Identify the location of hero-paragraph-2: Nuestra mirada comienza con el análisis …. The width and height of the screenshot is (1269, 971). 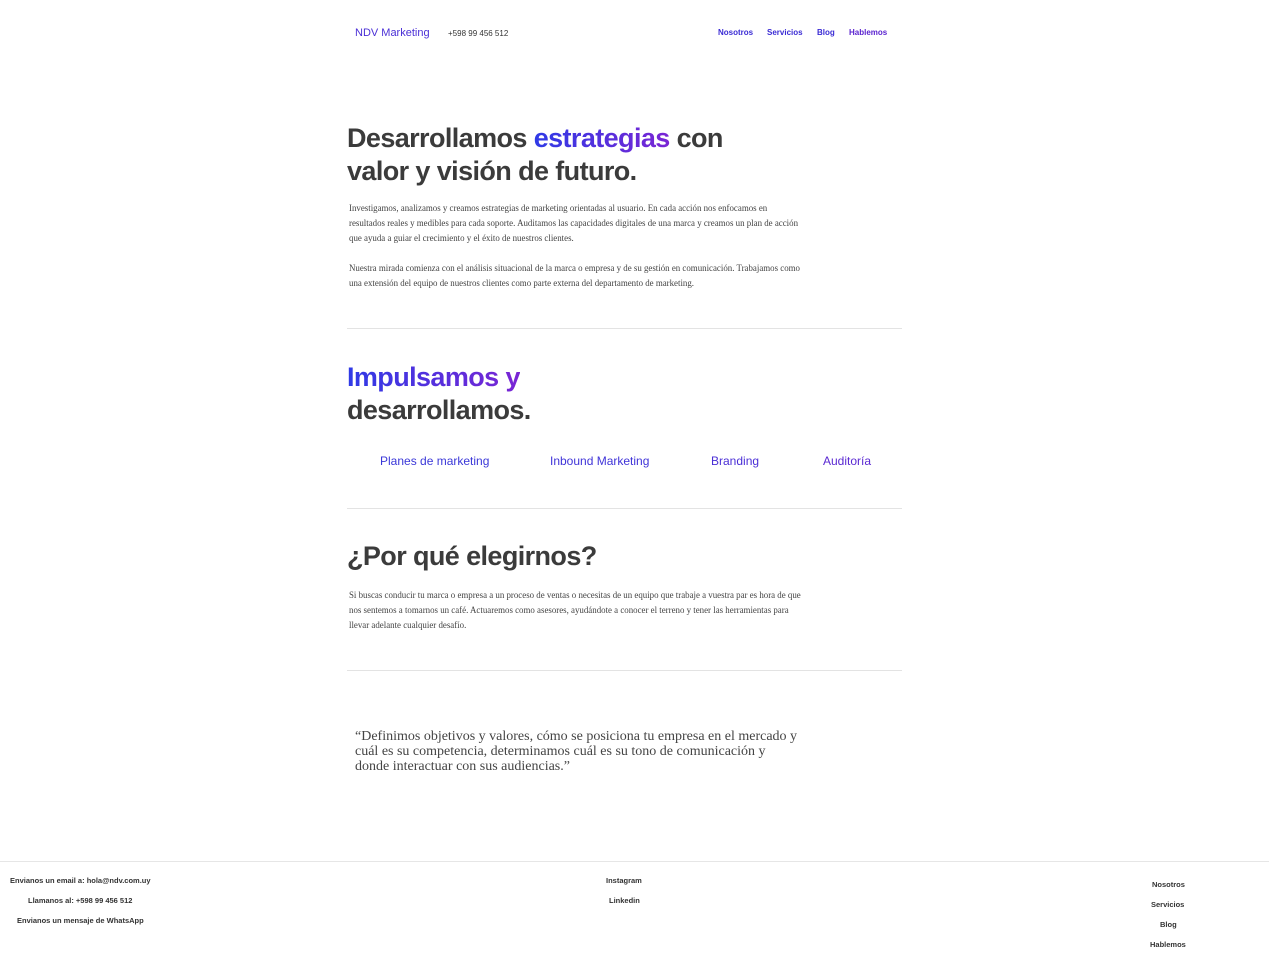
(574, 275).